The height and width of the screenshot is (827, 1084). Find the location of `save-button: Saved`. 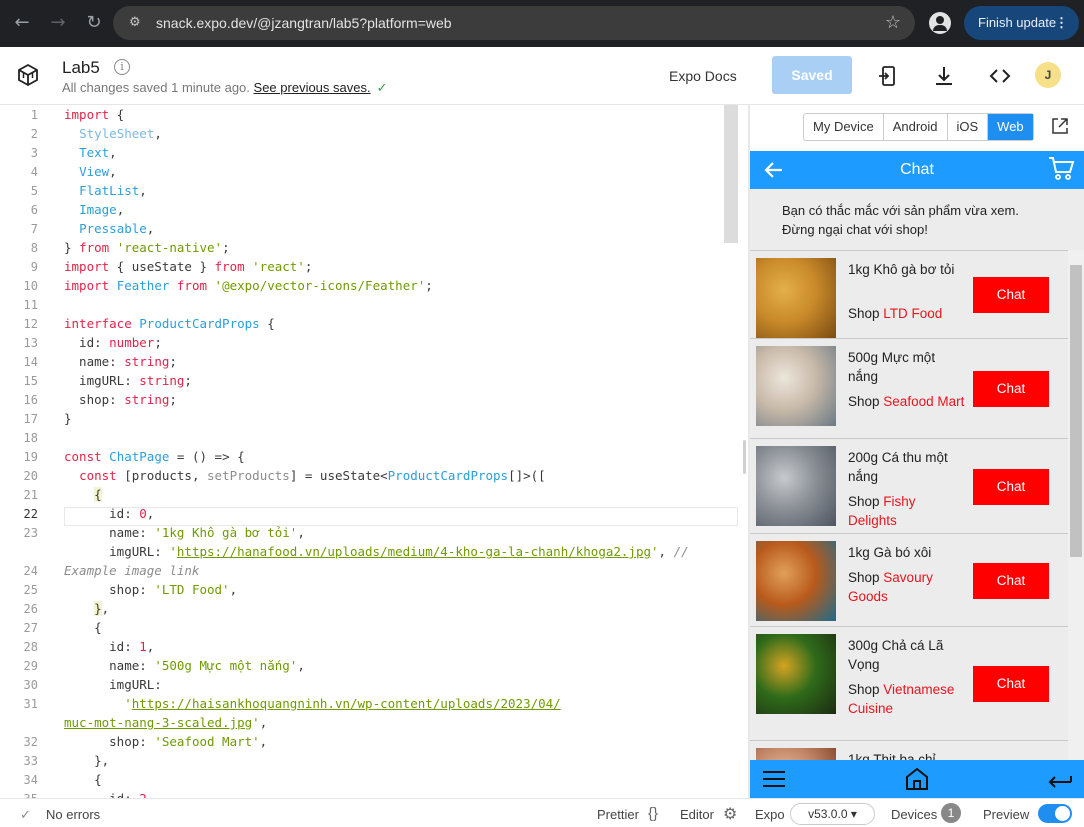

save-button: Saved is located at coordinates (812, 75).